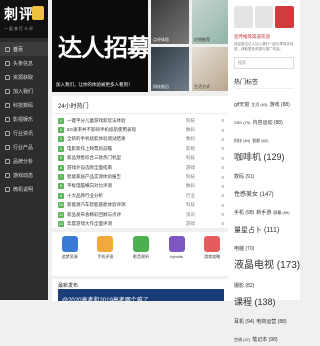 This screenshot has height=346, width=320. Describe the element at coordinates (212, 256) in the screenshot. I see `app-shortcut: 游戏攻略` at that location.